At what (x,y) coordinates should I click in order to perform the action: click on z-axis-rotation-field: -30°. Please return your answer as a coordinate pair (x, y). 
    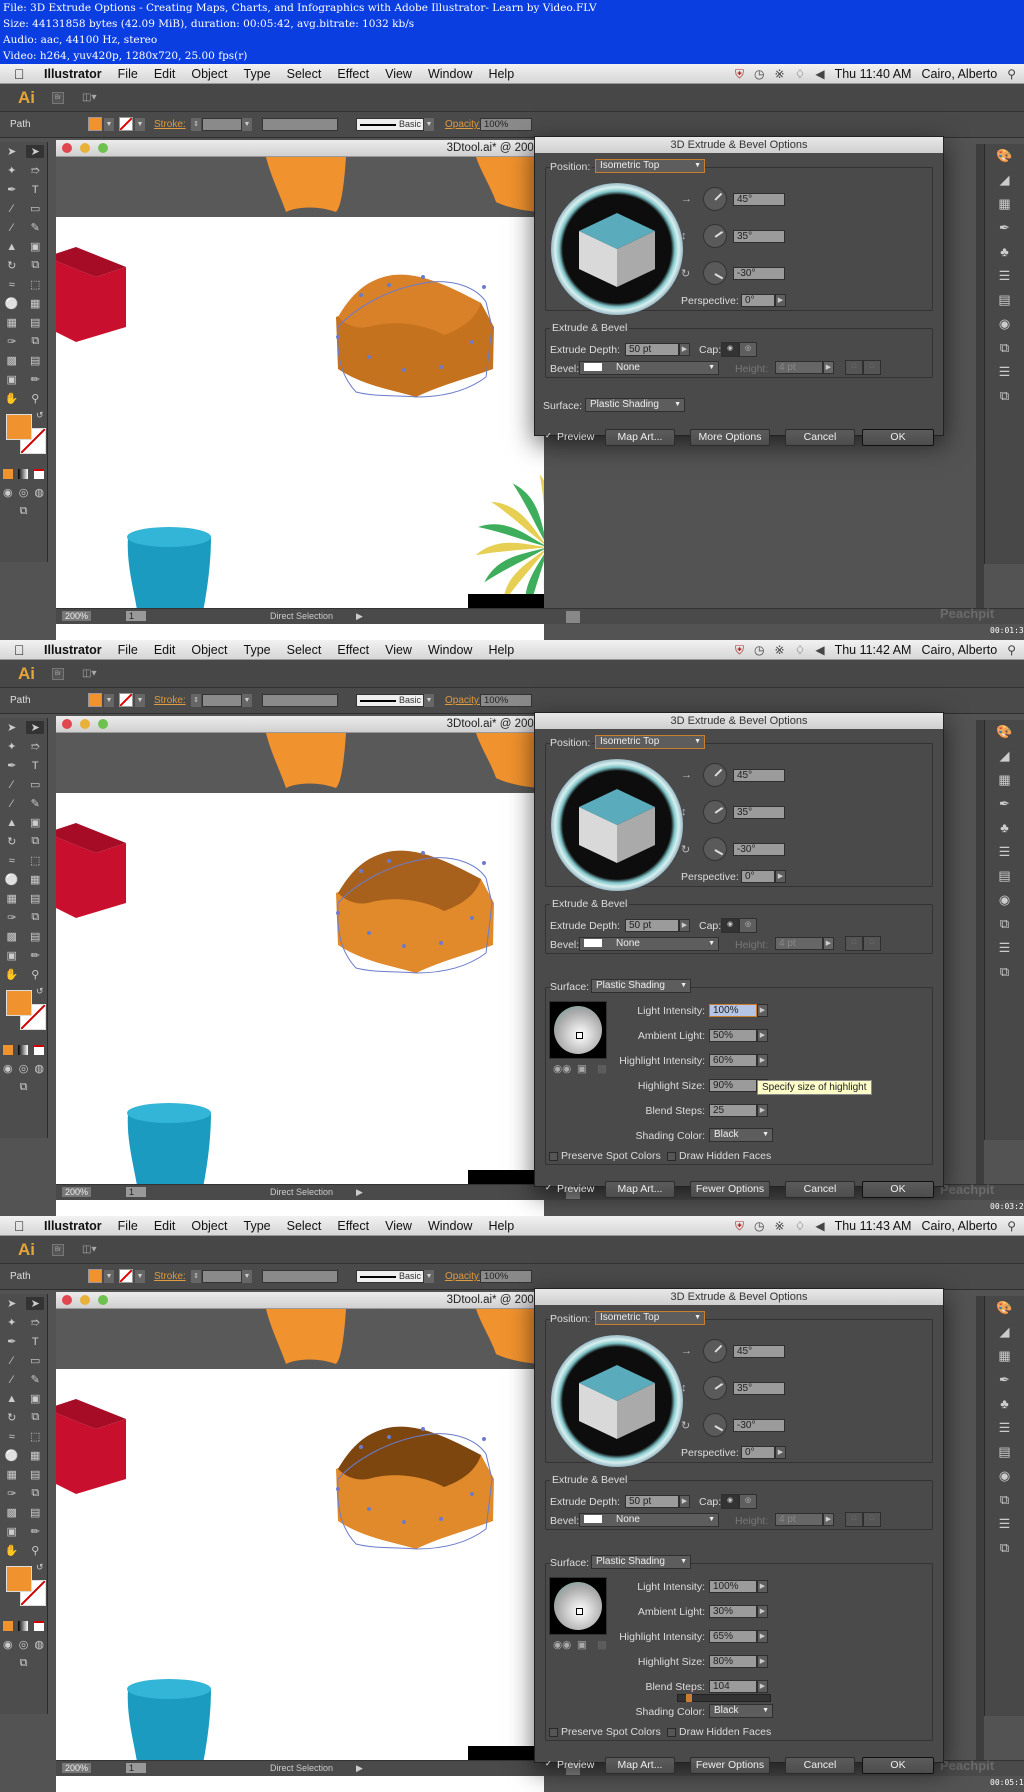
    Looking at the image, I should click on (759, 849).